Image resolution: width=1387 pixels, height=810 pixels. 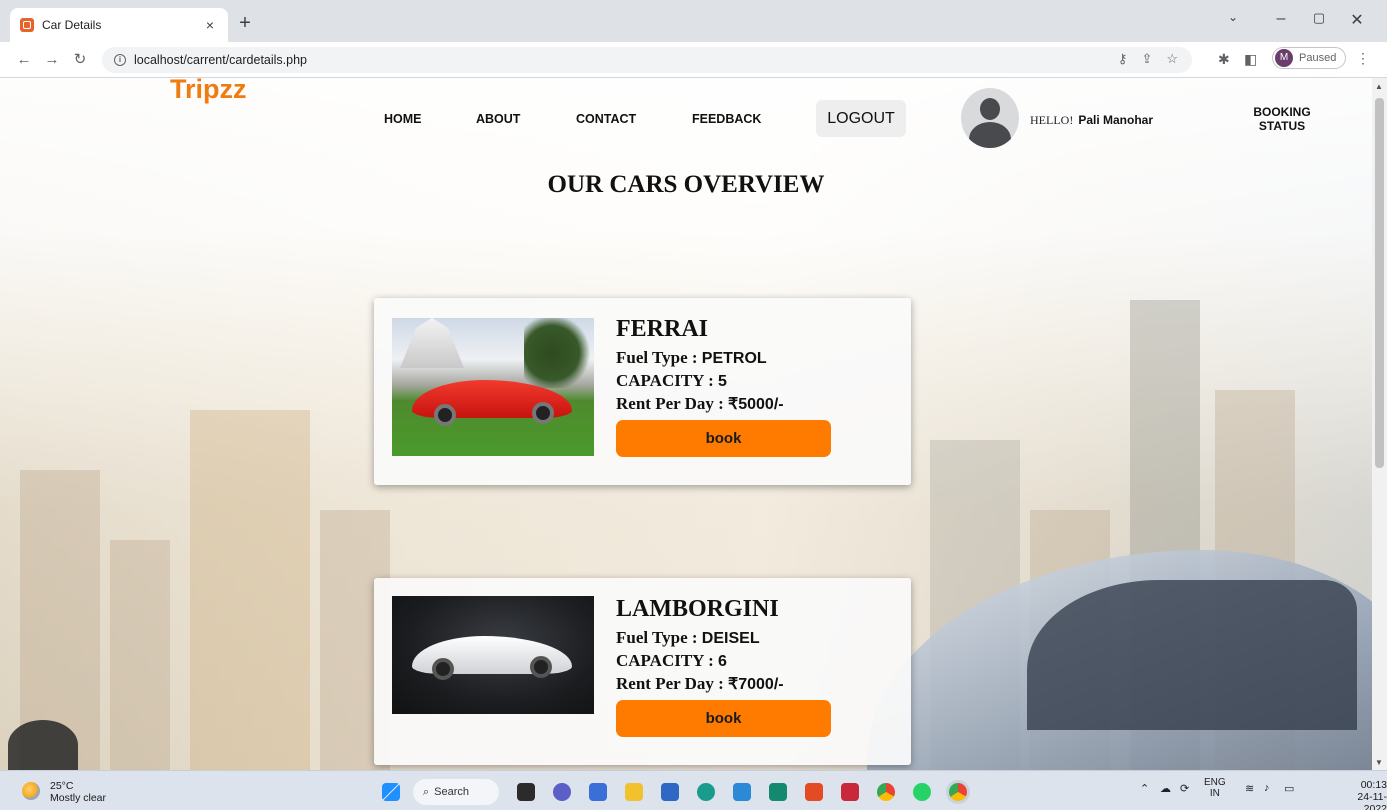 I want to click on trees-shape, so click(x=559, y=353).